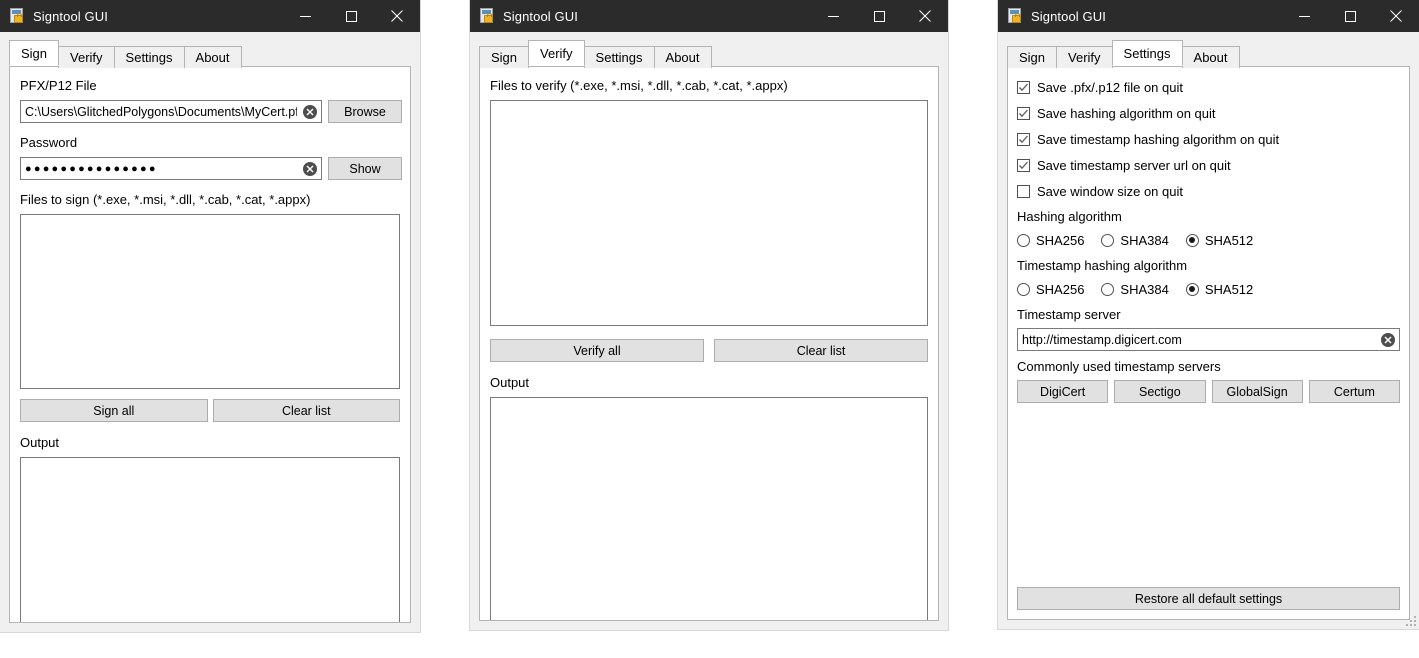 This screenshot has height=658, width=1419. Describe the element at coordinates (1015, 16) in the screenshot. I see `certificate-lock-icon` at that location.